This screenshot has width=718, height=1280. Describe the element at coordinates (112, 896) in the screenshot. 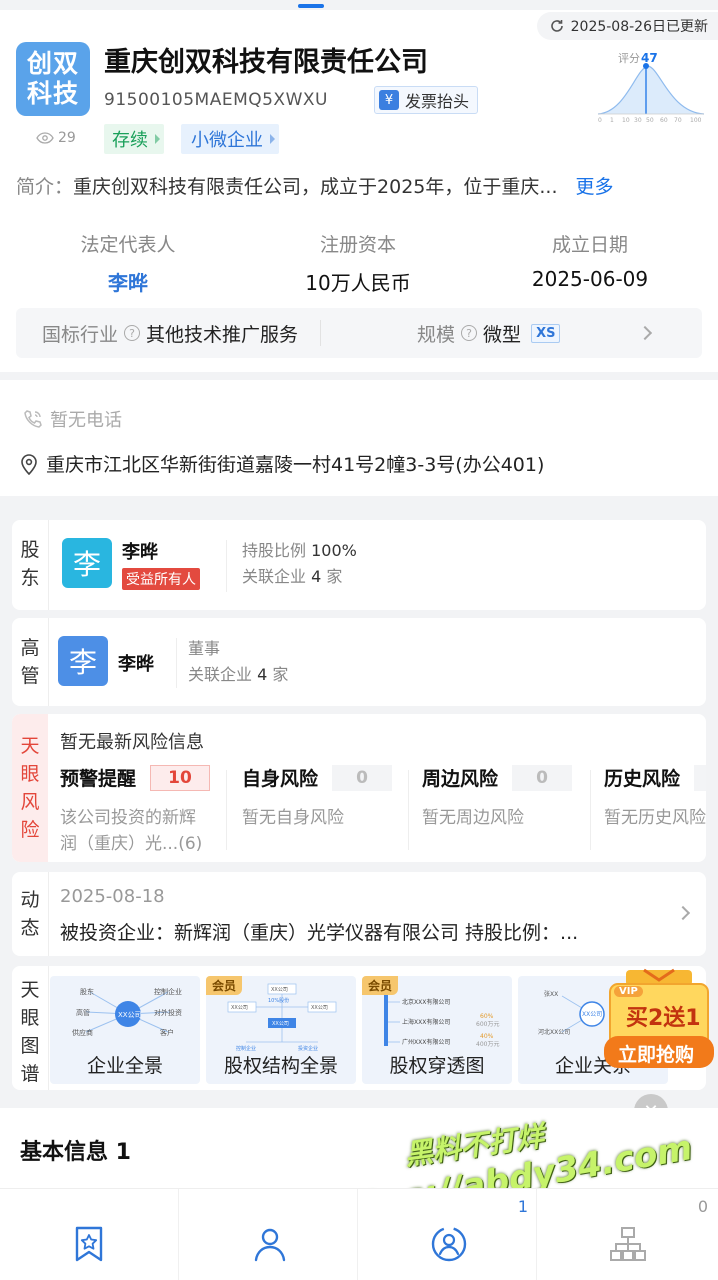

I see `dynamic-date: 2025-08-18` at that location.